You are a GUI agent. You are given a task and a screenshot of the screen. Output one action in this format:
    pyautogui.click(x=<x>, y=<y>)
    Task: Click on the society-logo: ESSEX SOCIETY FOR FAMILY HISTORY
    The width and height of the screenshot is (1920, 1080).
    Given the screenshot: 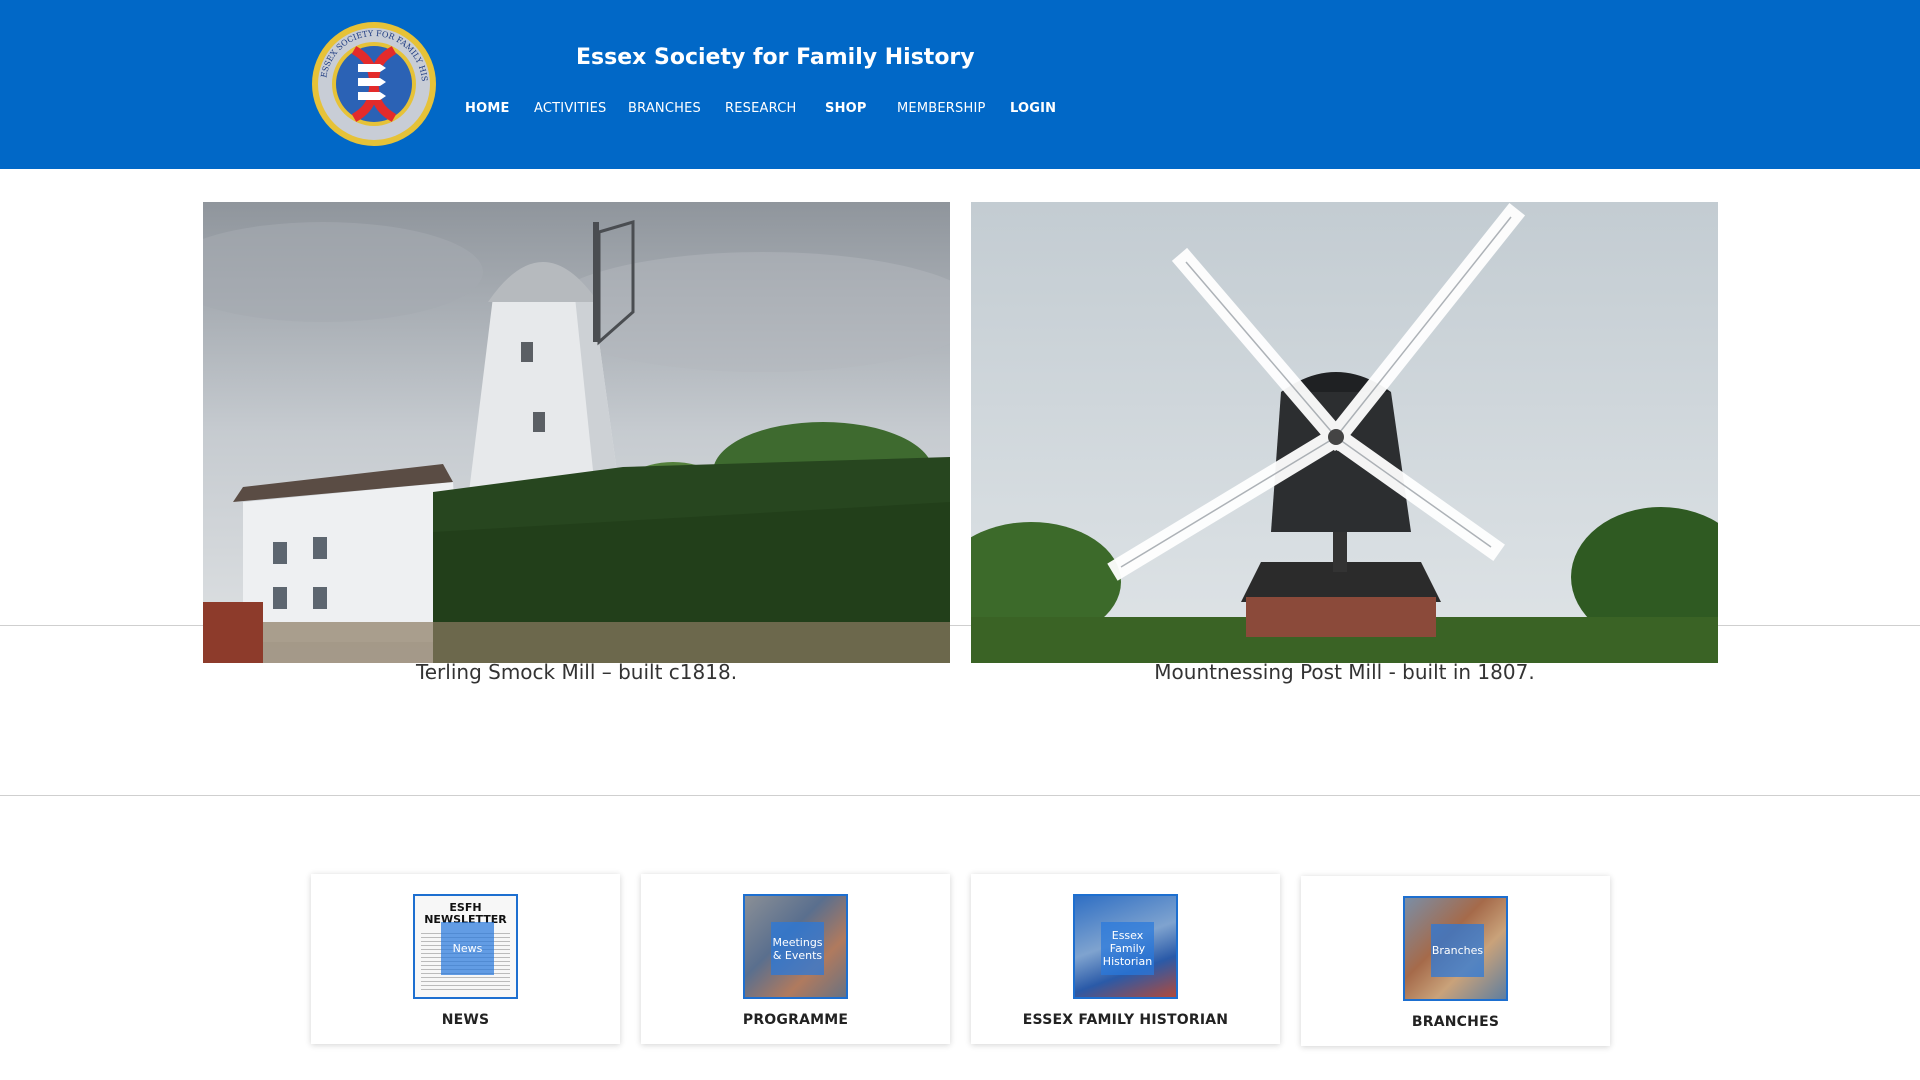 What is the action you would take?
    pyautogui.click(x=372, y=80)
    